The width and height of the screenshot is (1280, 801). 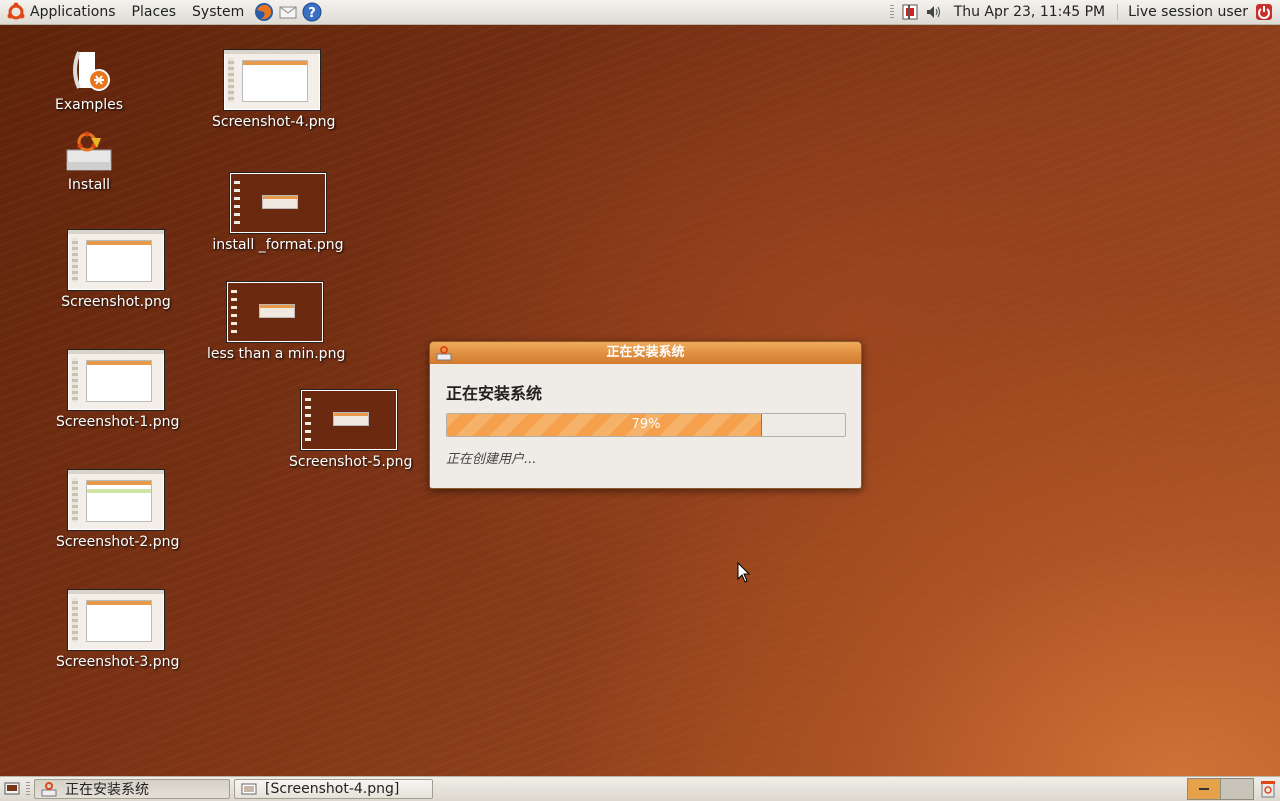 What do you see at coordinates (276, 354) in the screenshot?
I see `desktop-icon-label: less than a min.png` at bounding box center [276, 354].